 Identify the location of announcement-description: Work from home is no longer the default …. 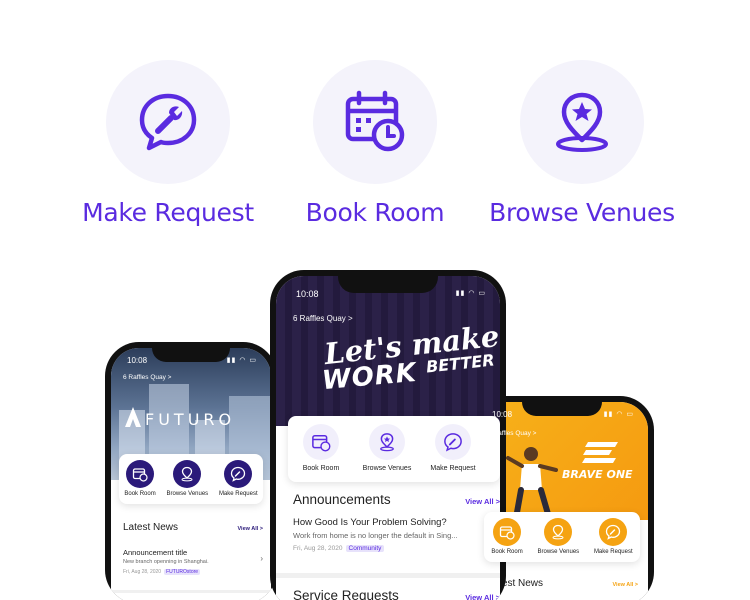
(375, 535).